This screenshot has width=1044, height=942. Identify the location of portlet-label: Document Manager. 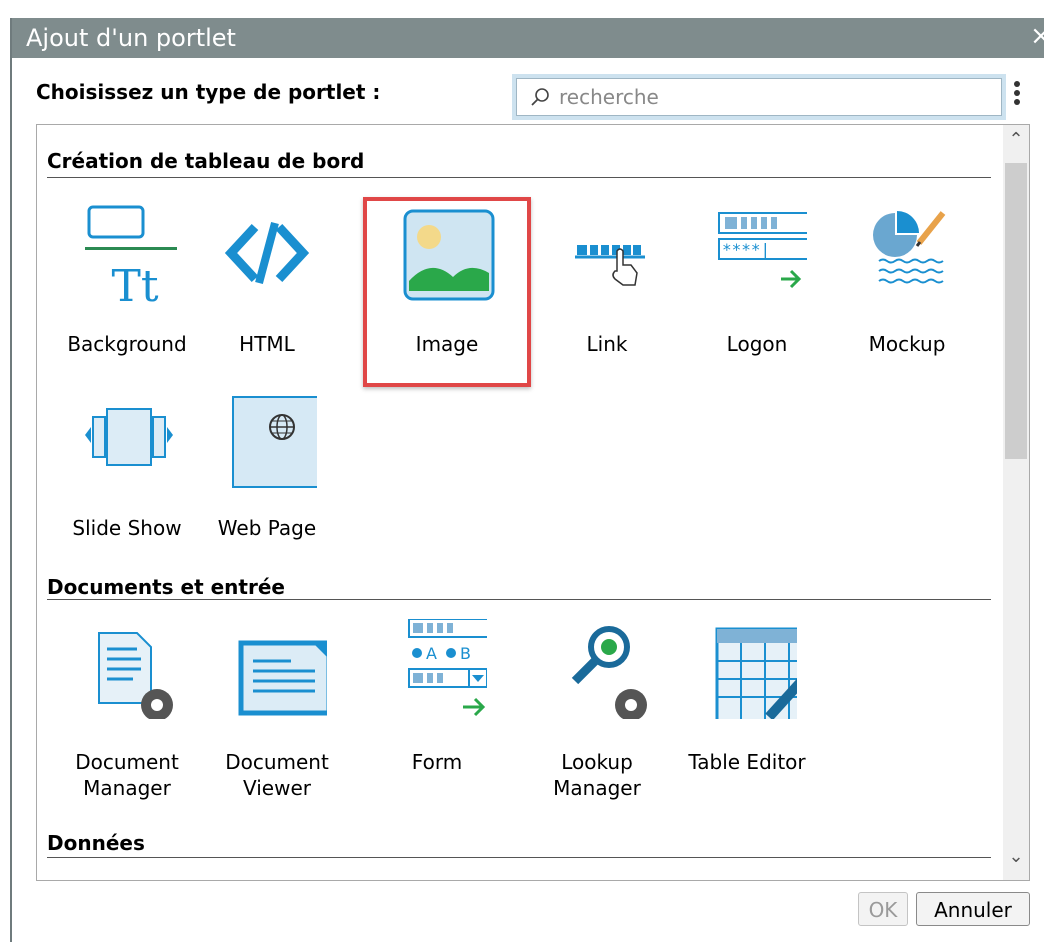
(127, 775).